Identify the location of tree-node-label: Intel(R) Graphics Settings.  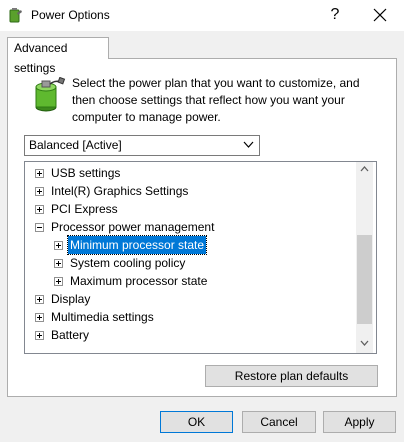
(120, 191).